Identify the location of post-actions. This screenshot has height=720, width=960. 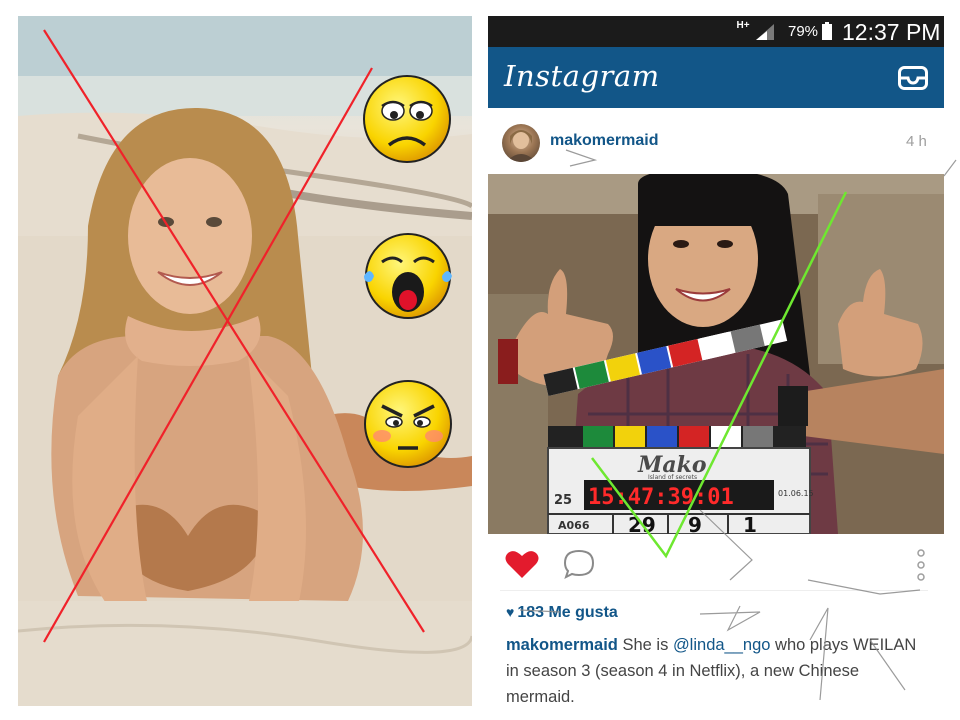
(716, 564).